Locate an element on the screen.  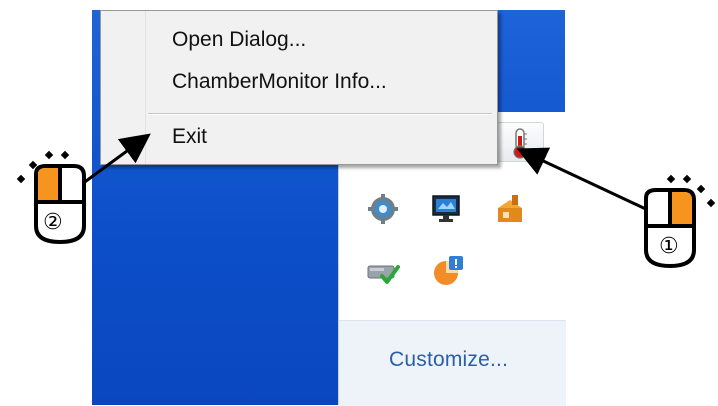
step-2-label: ② is located at coordinates (53, 222).